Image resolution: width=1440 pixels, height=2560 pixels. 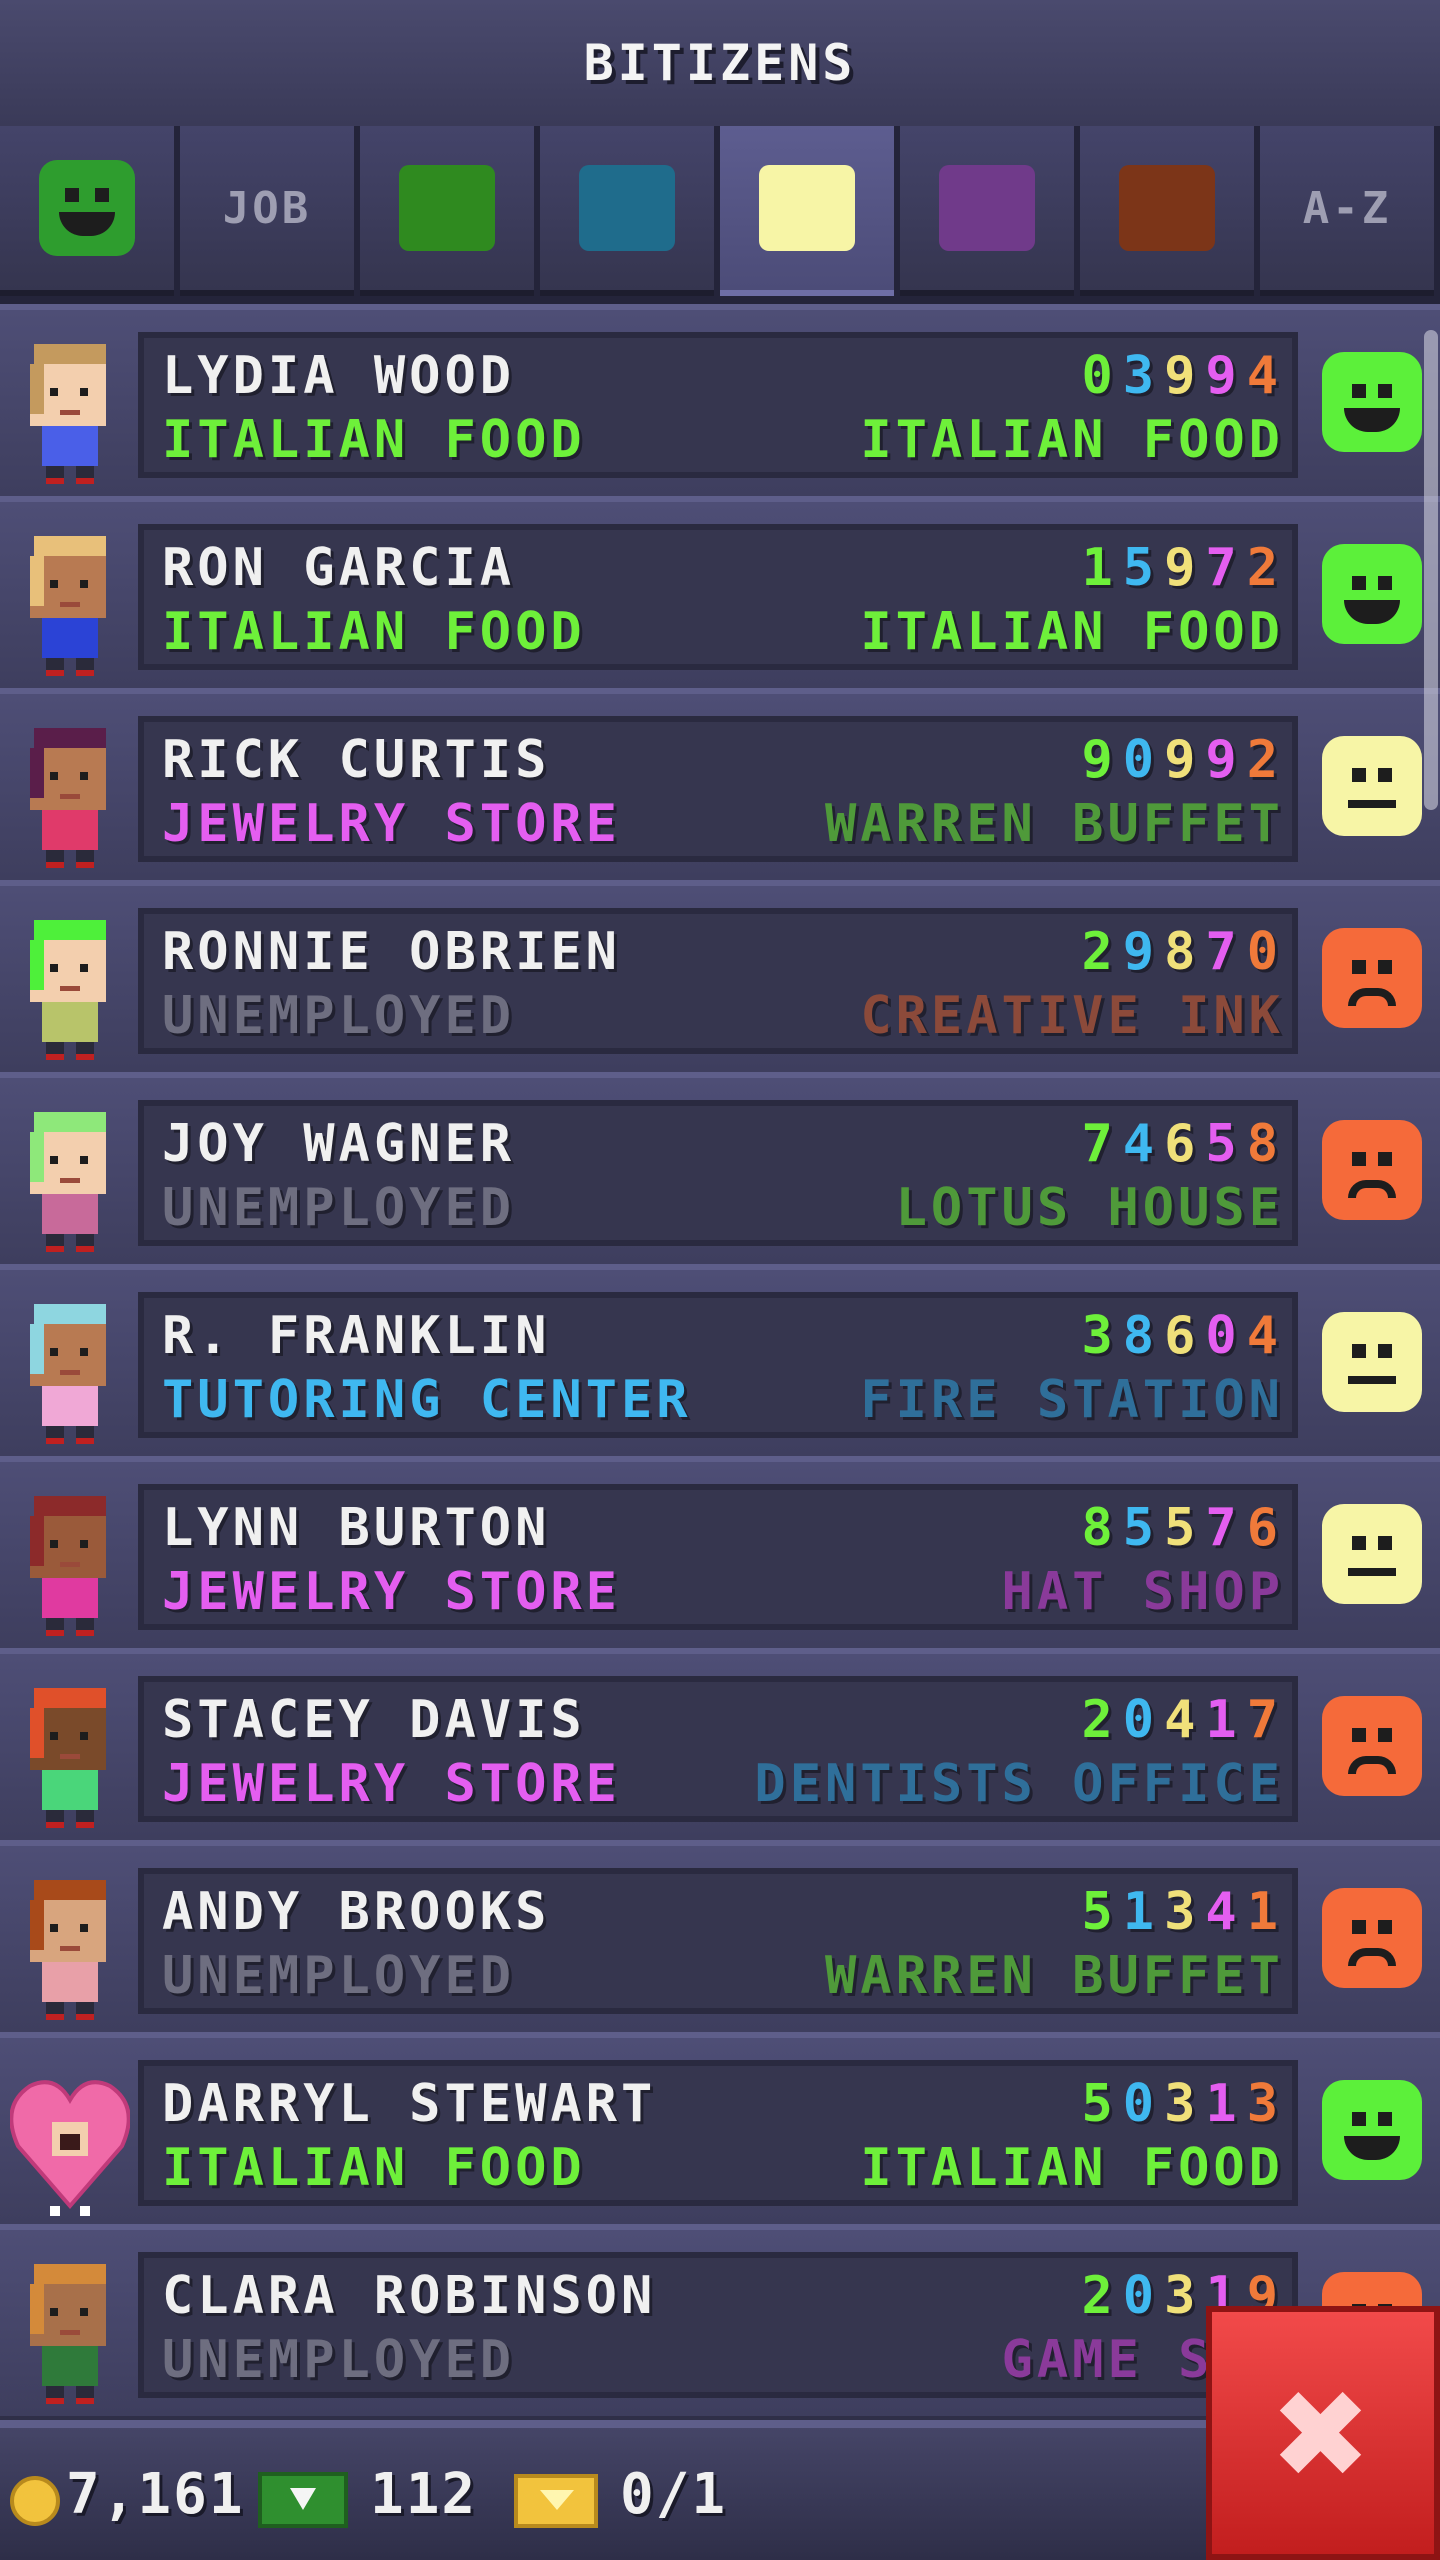 I want to click on skill-stats: 38604, so click(x=1184, y=1336).